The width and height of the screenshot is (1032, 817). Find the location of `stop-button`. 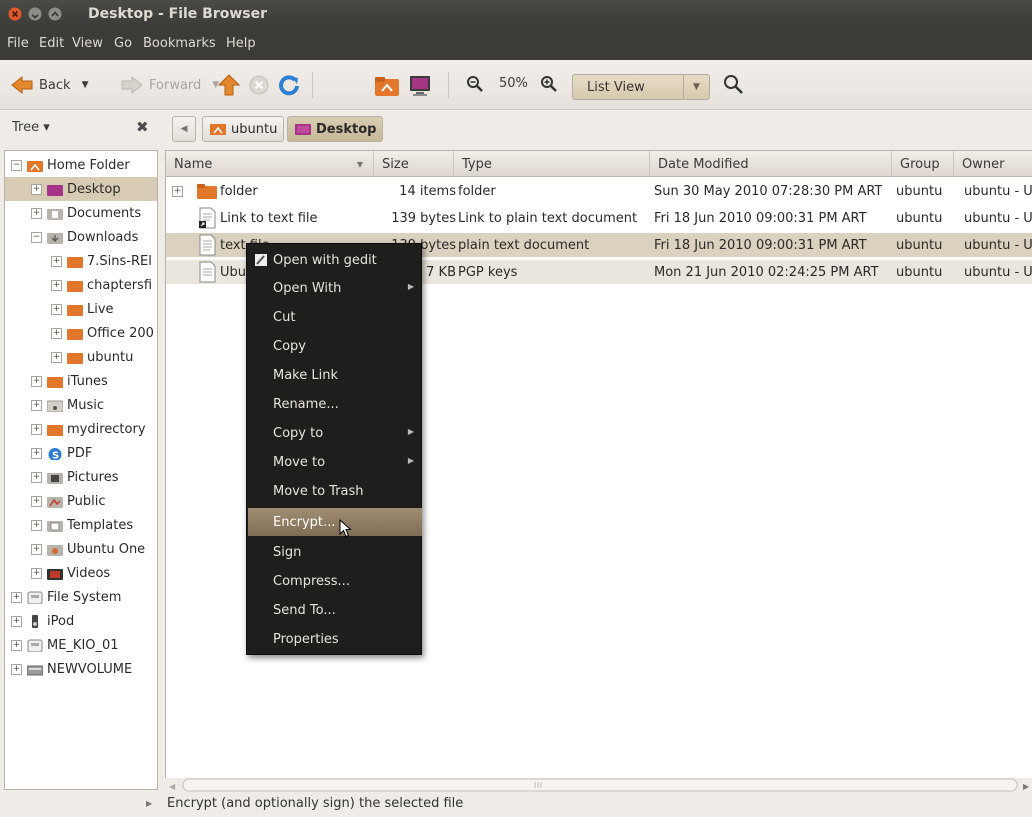

stop-button is located at coordinates (259, 85).